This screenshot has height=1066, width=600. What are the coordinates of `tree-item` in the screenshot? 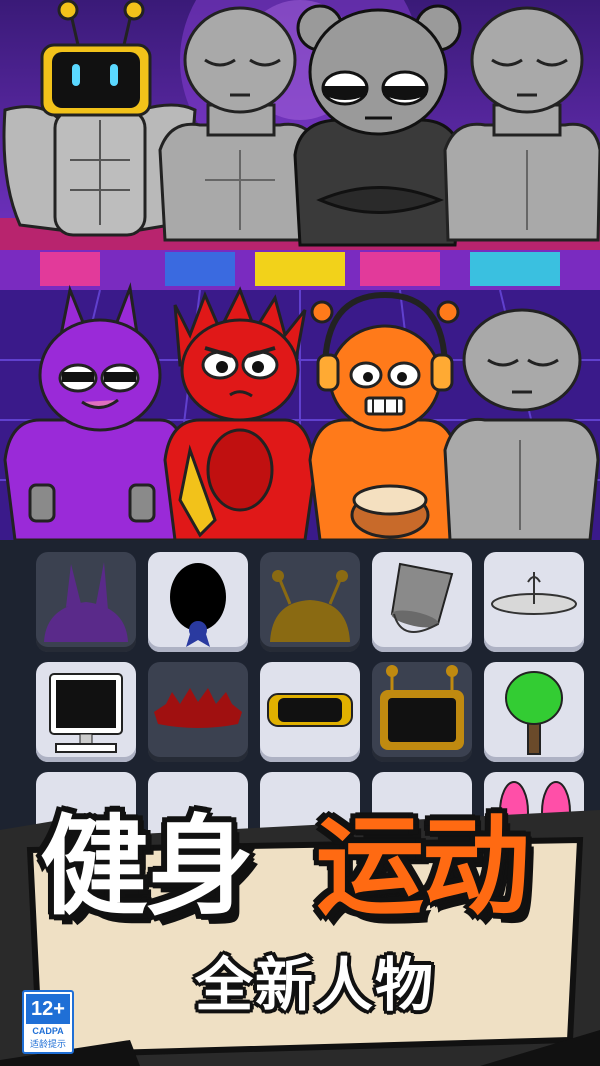 It's located at (534, 712).